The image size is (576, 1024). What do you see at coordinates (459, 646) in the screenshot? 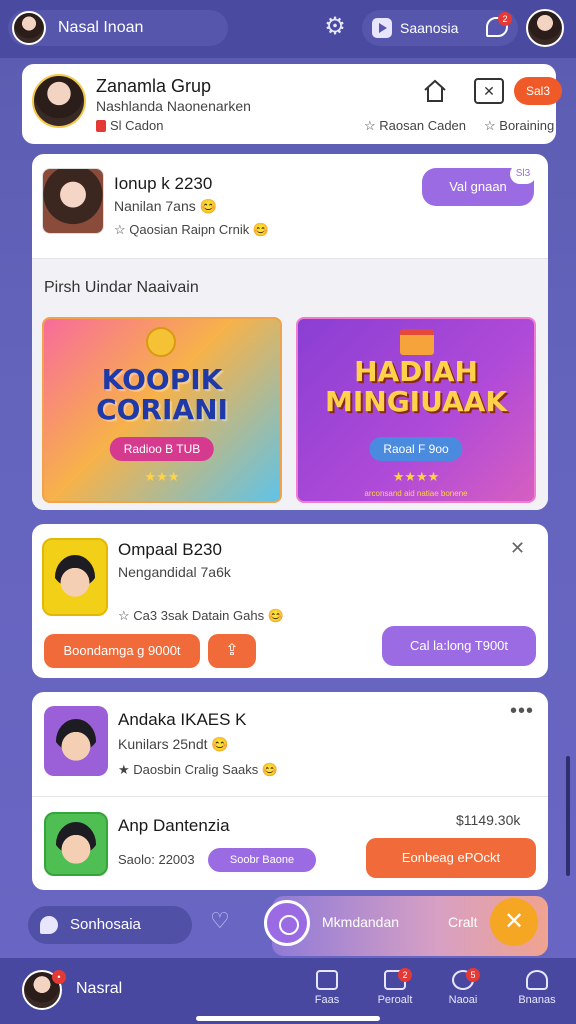
I see `call-button: Cal la:long T900t` at bounding box center [459, 646].